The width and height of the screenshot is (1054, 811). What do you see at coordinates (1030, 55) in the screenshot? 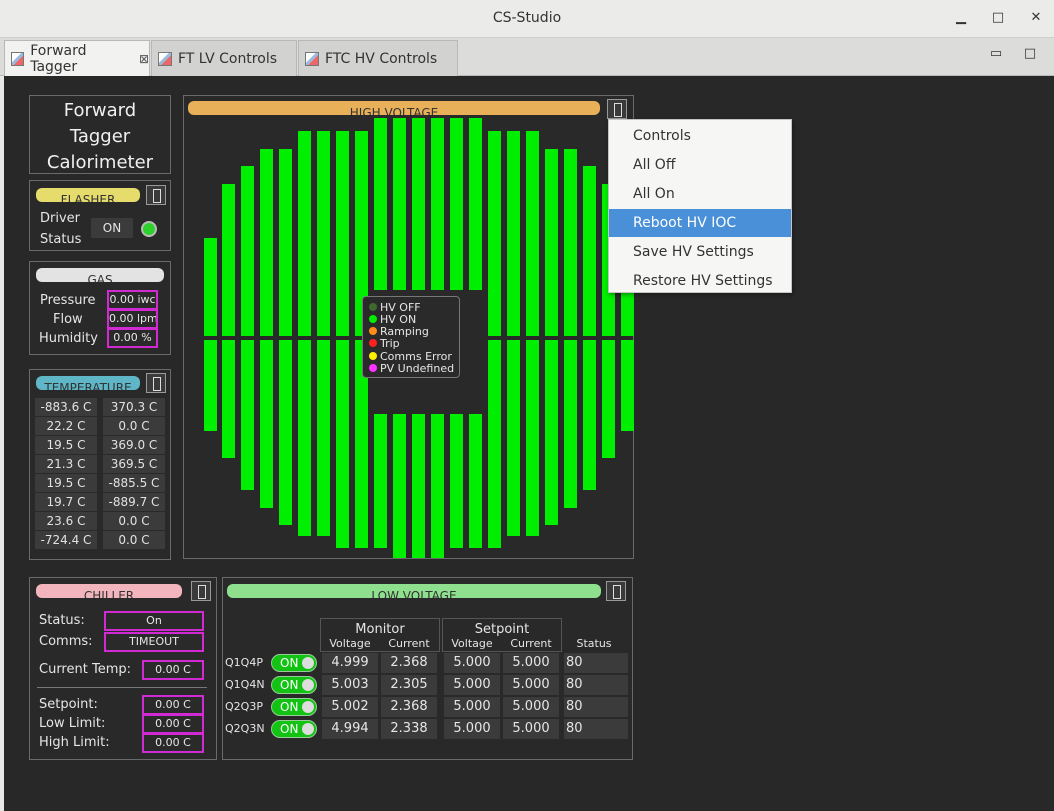
I see `maximize-view-button: □` at bounding box center [1030, 55].